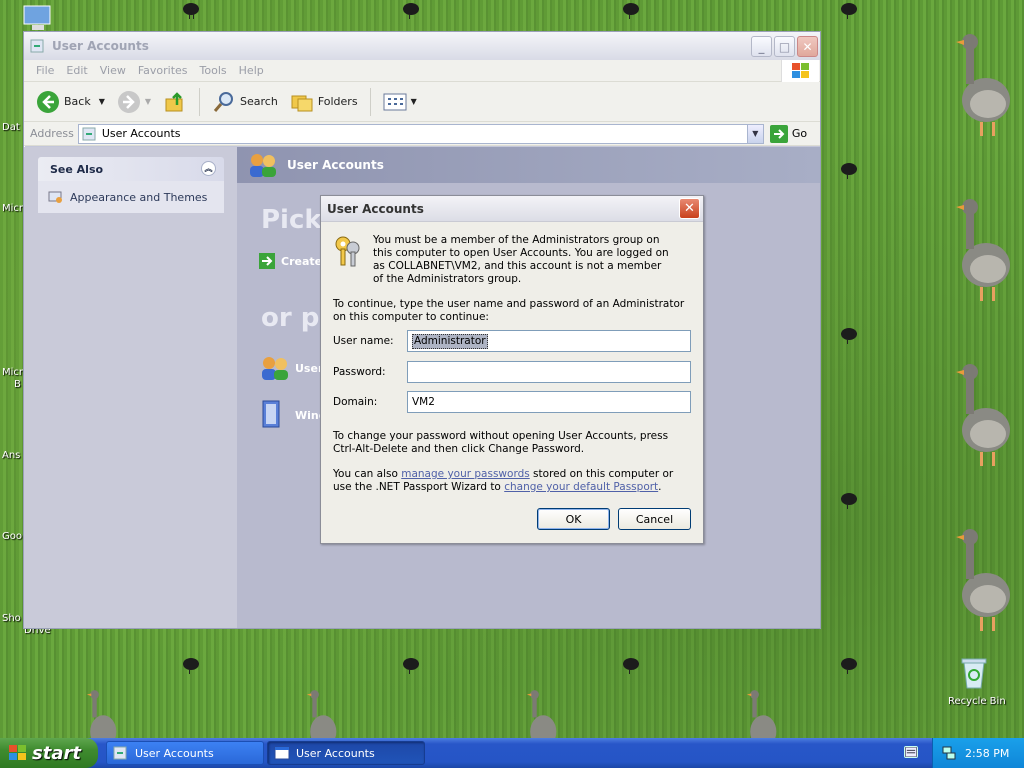 This screenshot has width=1024, height=768. What do you see at coordinates (974, 673) in the screenshot?
I see `recycle-bin-icon` at bounding box center [974, 673].